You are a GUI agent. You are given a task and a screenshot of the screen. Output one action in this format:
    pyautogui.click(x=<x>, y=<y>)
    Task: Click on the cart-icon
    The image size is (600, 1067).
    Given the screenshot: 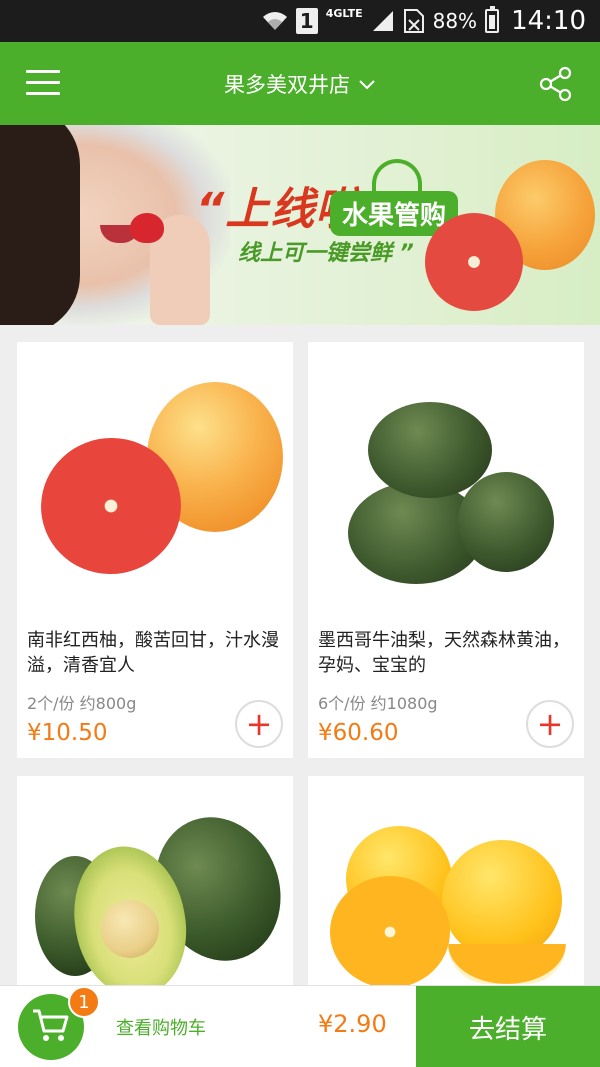 What is the action you would take?
    pyautogui.click(x=51, y=1027)
    